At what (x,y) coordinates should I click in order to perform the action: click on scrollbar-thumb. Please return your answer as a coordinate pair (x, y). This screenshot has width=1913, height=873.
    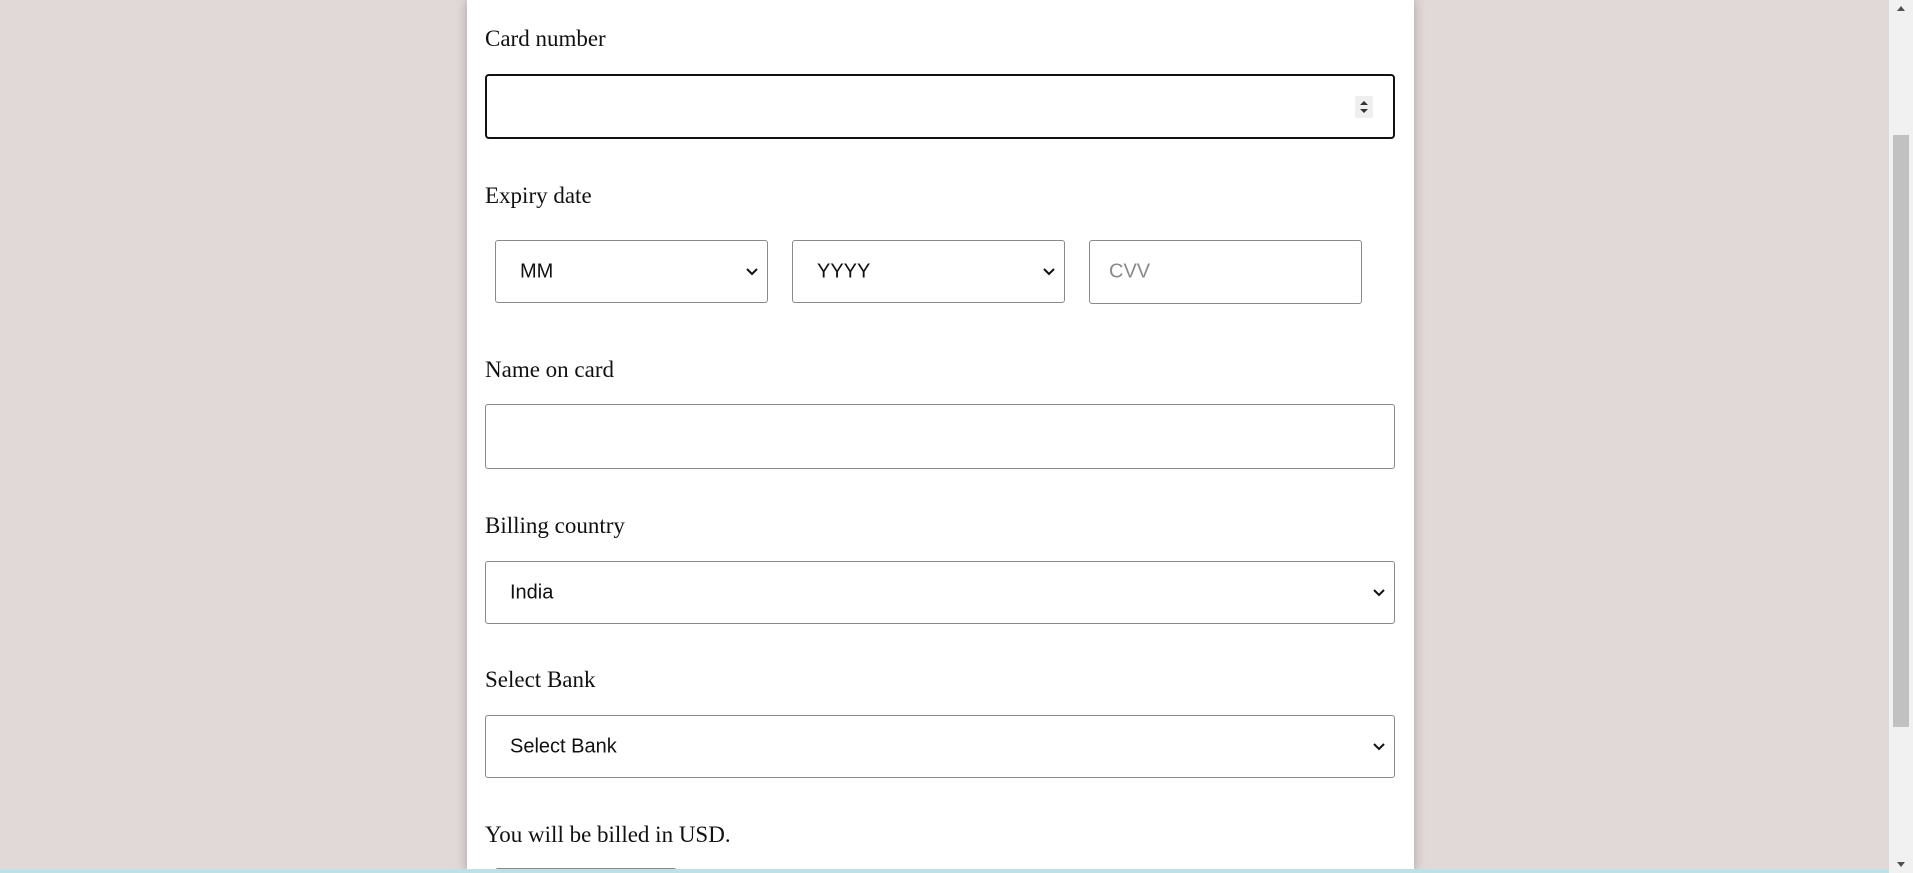
    Looking at the image, I should click on (1901, 431).